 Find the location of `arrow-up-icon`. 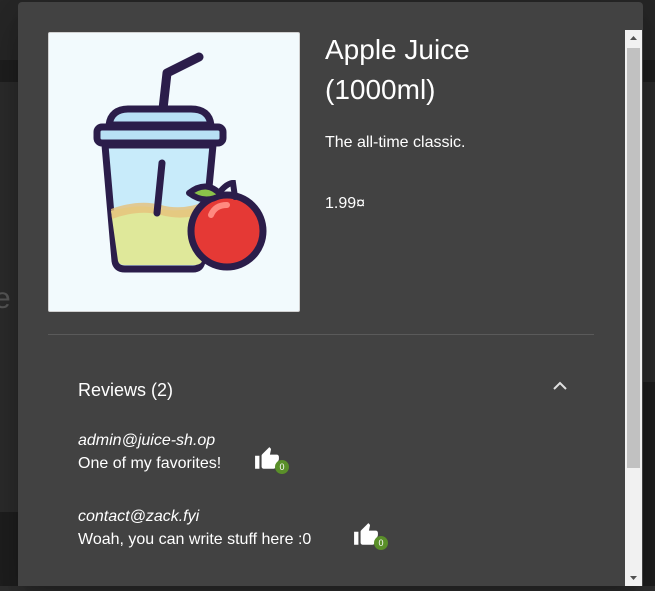

arrow-up-icon is located at coordinates (633, 38).